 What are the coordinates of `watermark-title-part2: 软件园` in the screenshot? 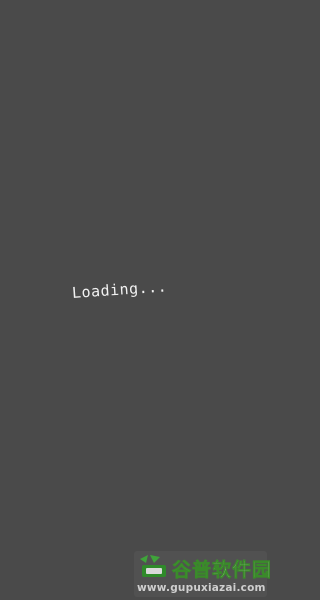 It's located at (241, 570).